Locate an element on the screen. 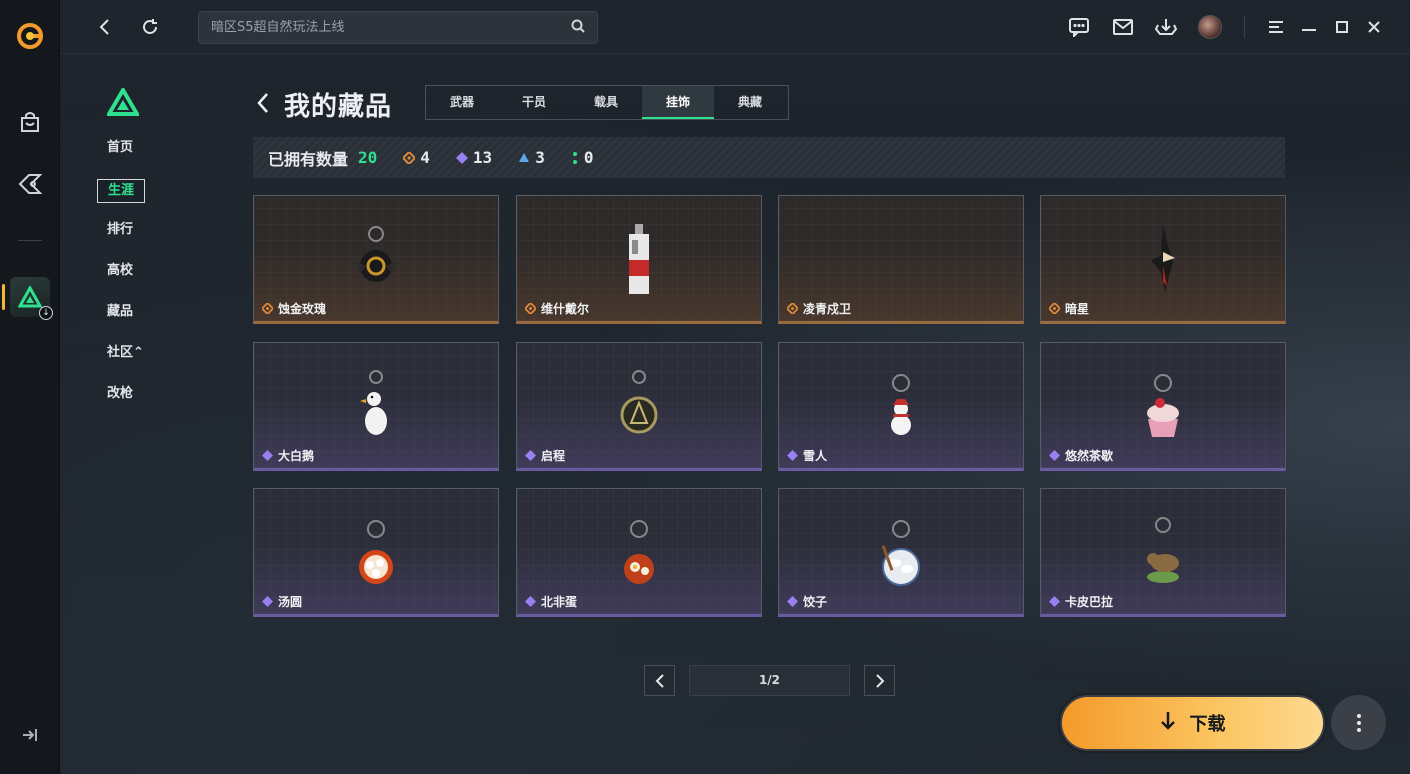 The image size is (1410, 774). mail-icon is located at coordinates (1123, 27).